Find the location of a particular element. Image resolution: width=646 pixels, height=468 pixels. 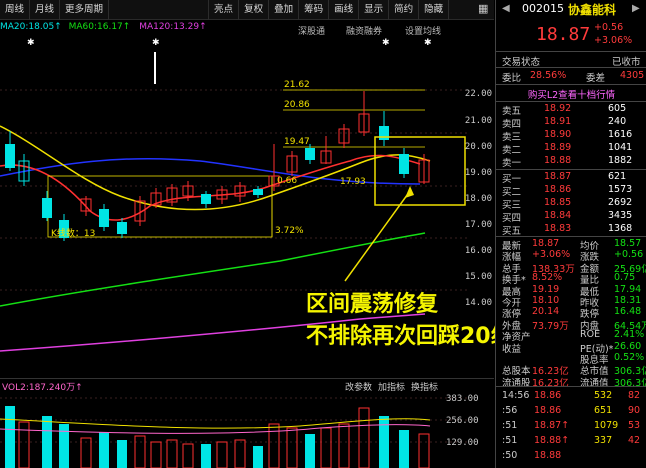

ask-price: 18.92 is located at coordinates (558, 108).